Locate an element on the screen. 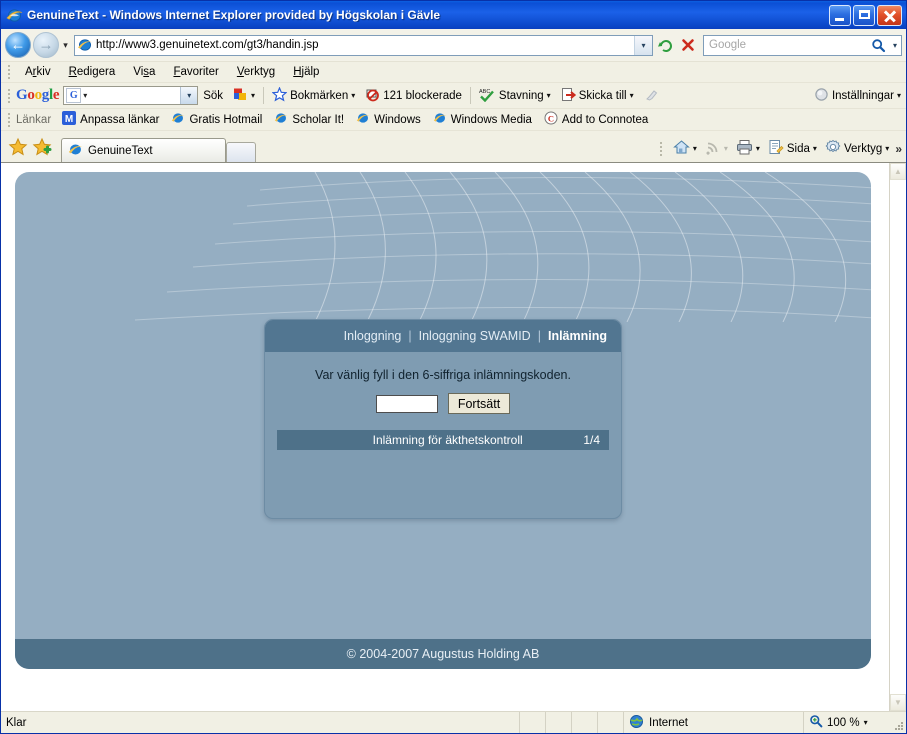 This screenshot has height=734, width=907. google-popup-blocker-button: 121 blockerade is located at coordinates (413, 96).